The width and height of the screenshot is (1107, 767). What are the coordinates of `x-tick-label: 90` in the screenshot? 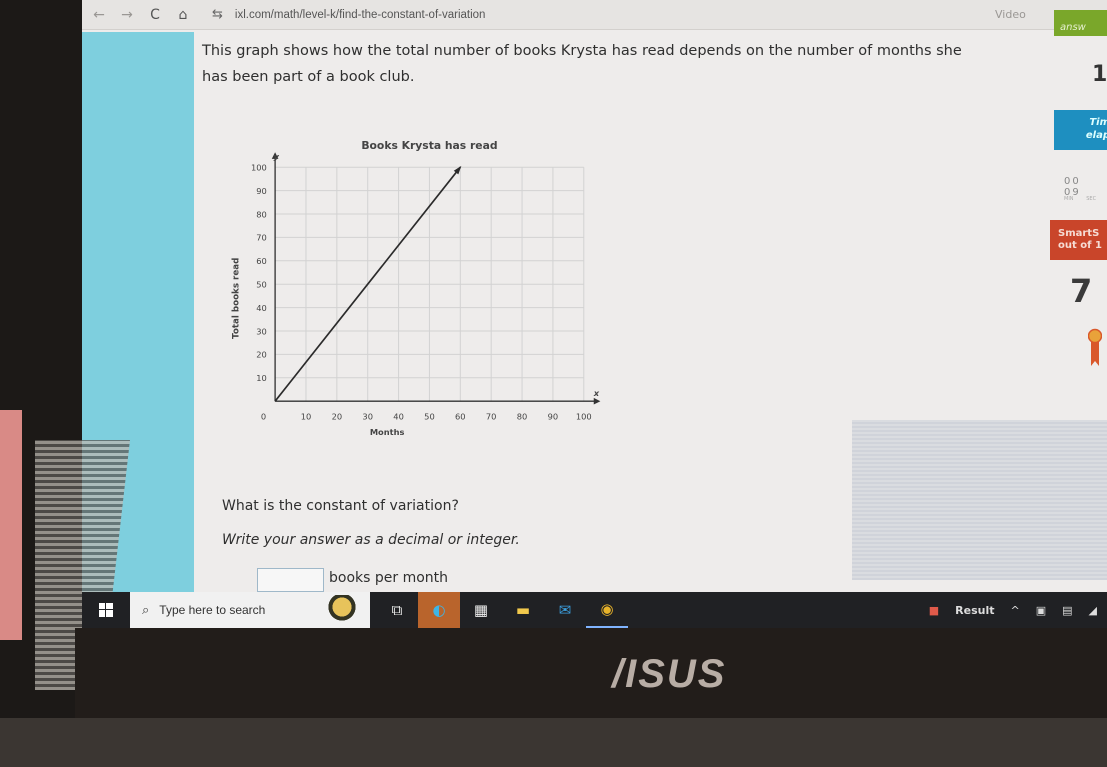 It's located at (553, 416).